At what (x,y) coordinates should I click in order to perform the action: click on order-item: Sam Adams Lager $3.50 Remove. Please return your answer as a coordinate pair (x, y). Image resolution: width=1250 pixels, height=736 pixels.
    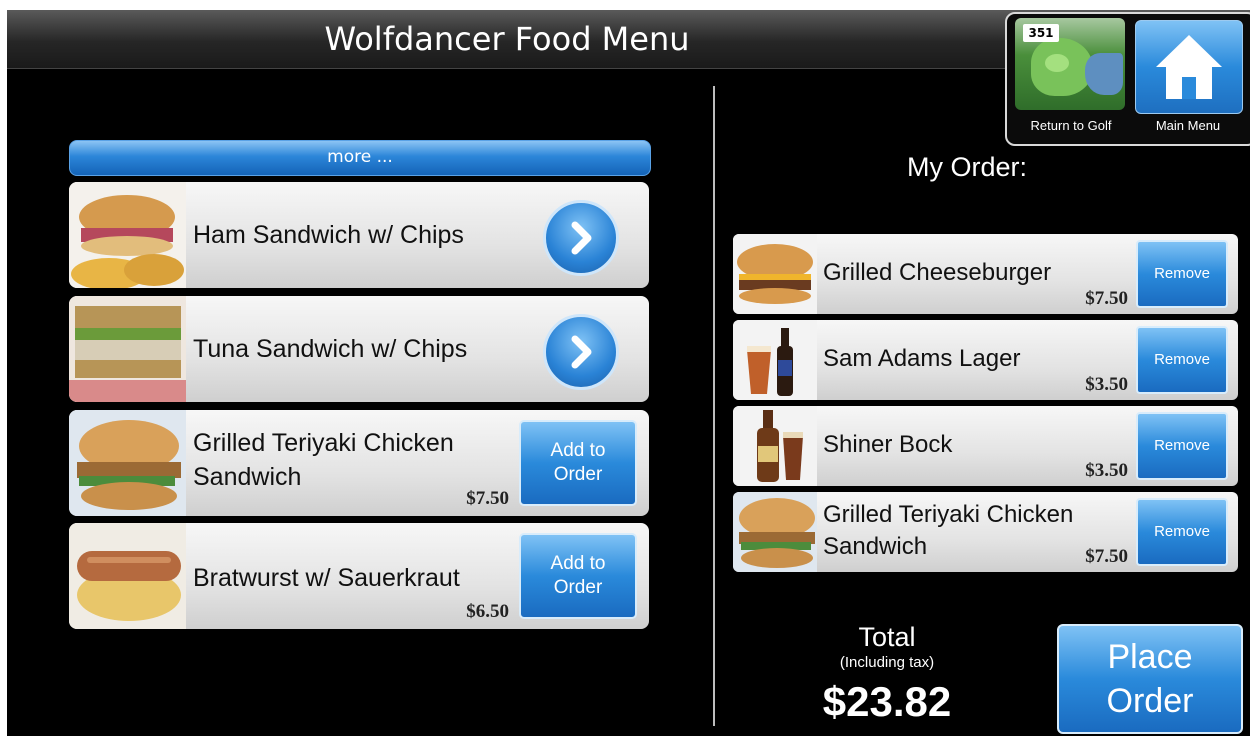
    Looking at the image, I should click on (985, 360).